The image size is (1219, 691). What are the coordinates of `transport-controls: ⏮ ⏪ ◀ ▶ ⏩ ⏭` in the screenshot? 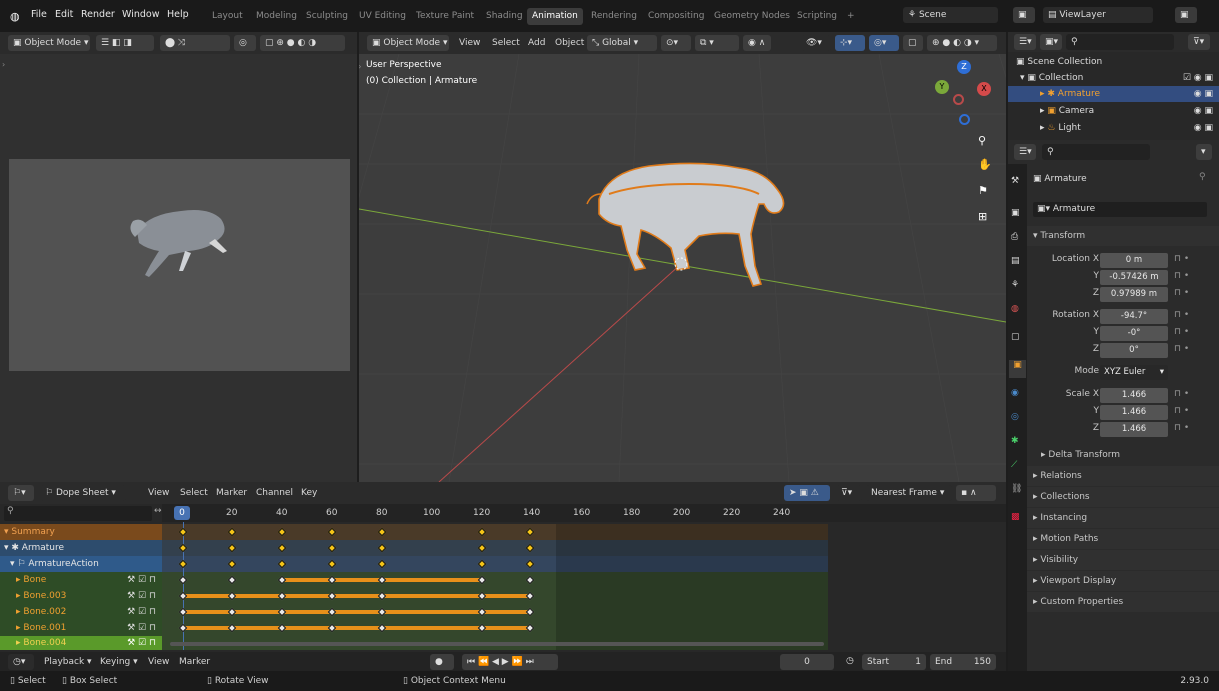 It's located at (510, 662).